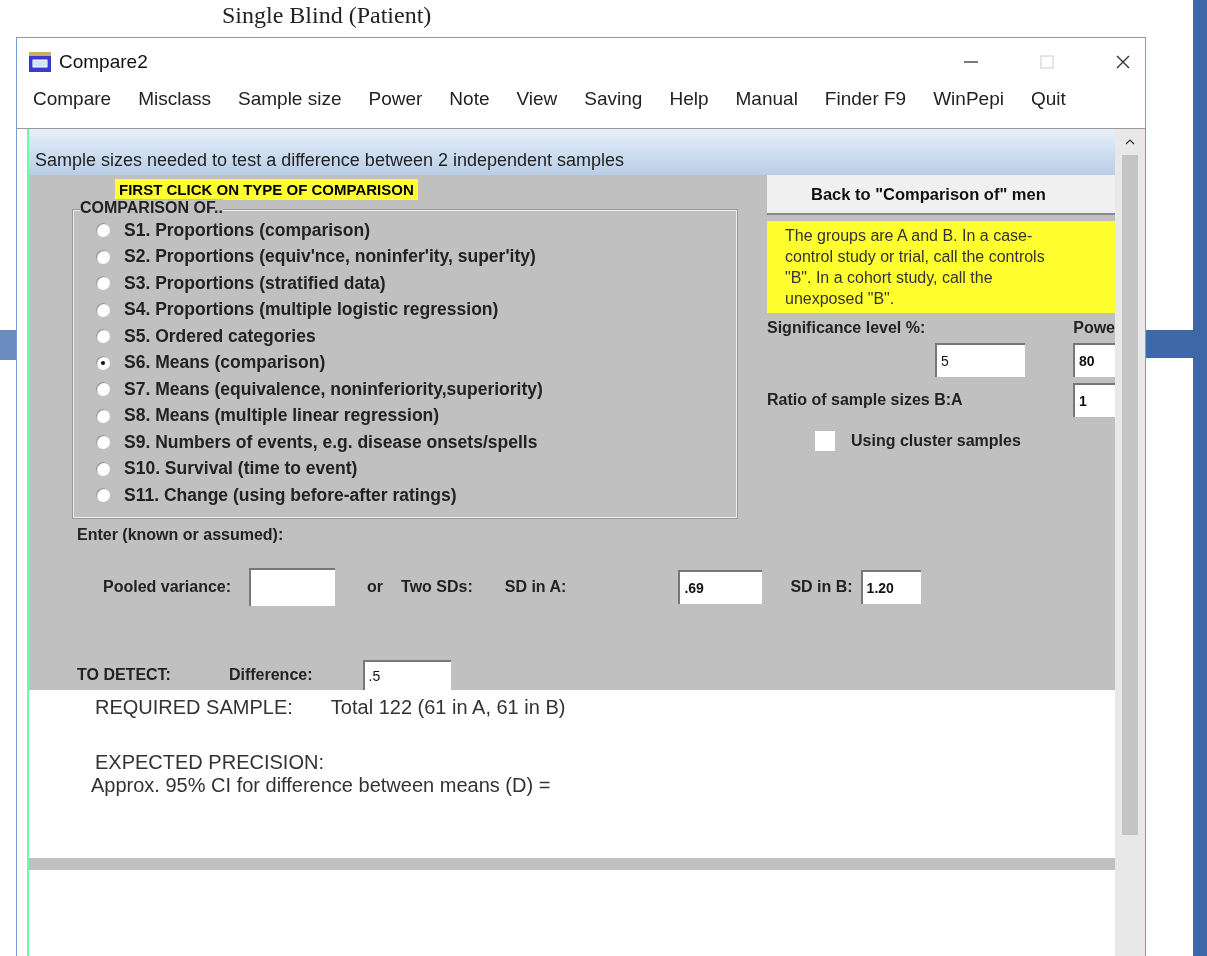  Describe the element at coordinates (321, 785) in the screenshot. I see `result-text: Approx. 95% CI for difference between means (D) =` at that location.